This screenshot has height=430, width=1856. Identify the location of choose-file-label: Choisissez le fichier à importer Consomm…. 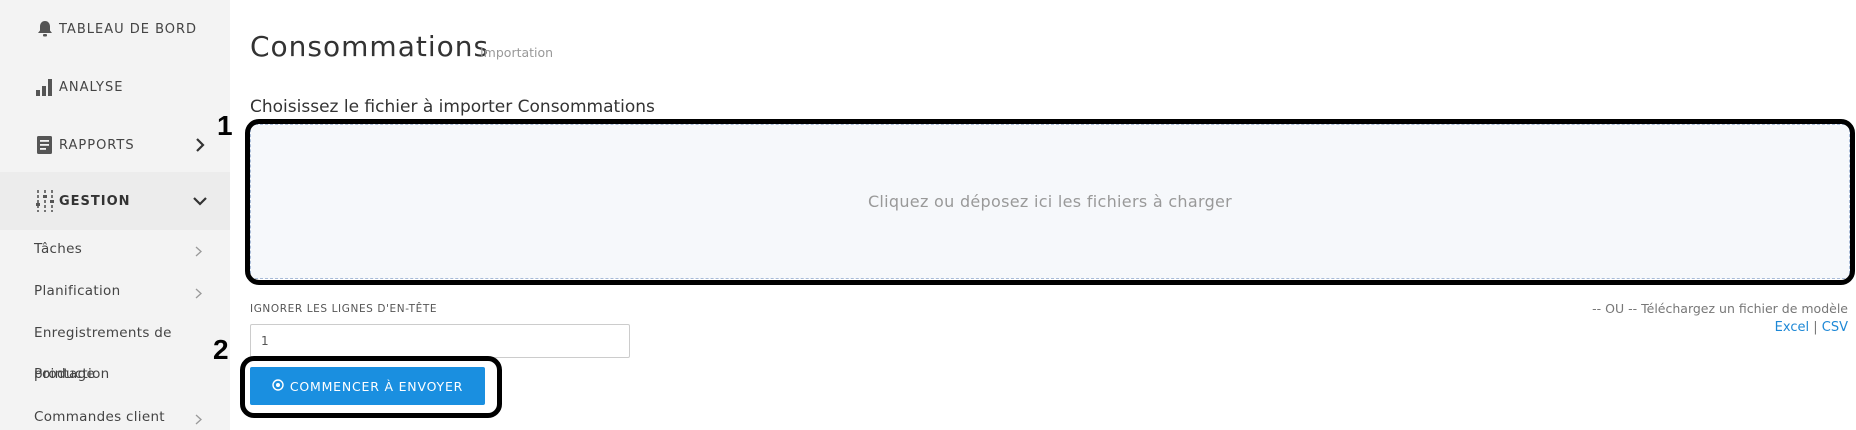
(452, 107).